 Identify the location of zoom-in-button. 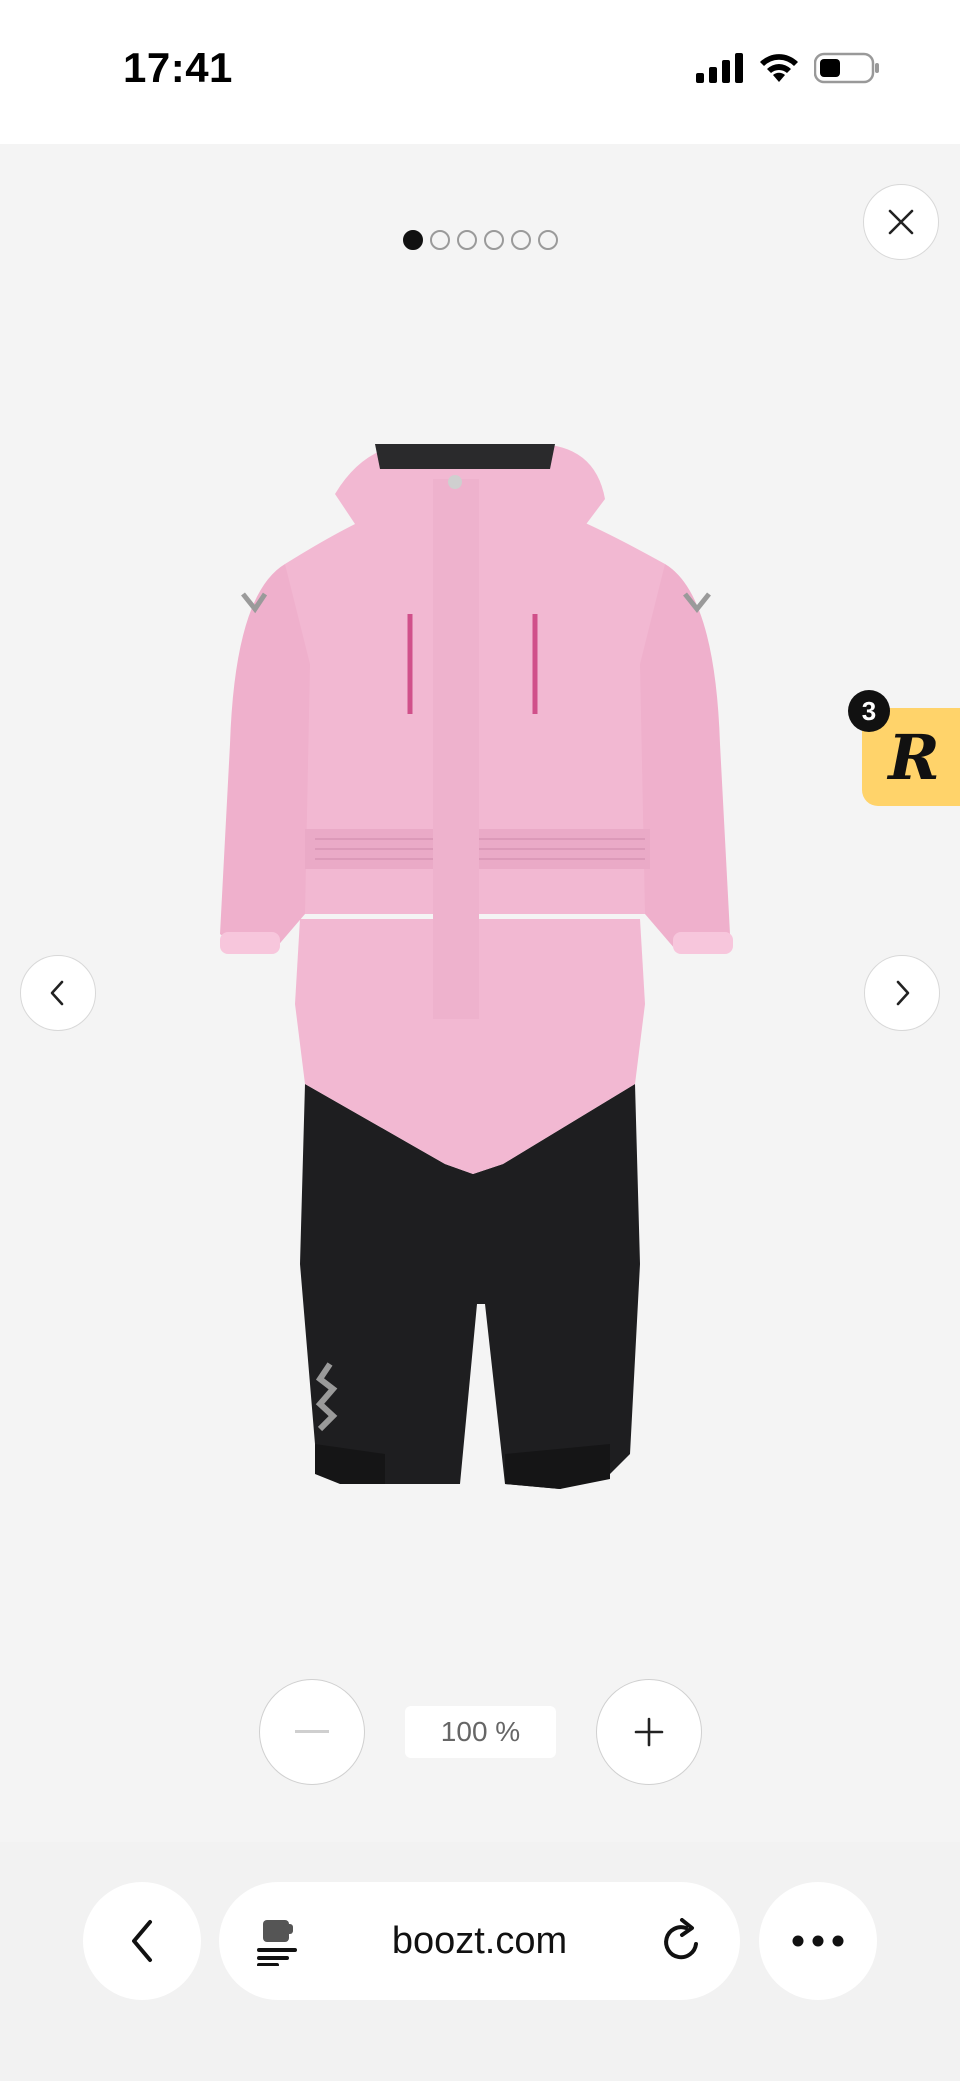
(649, 1732).